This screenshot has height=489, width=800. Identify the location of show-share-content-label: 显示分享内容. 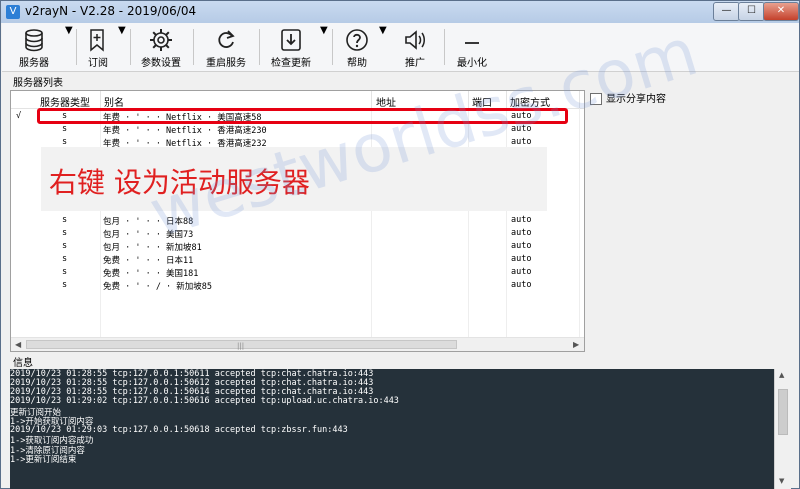
(636, 99).